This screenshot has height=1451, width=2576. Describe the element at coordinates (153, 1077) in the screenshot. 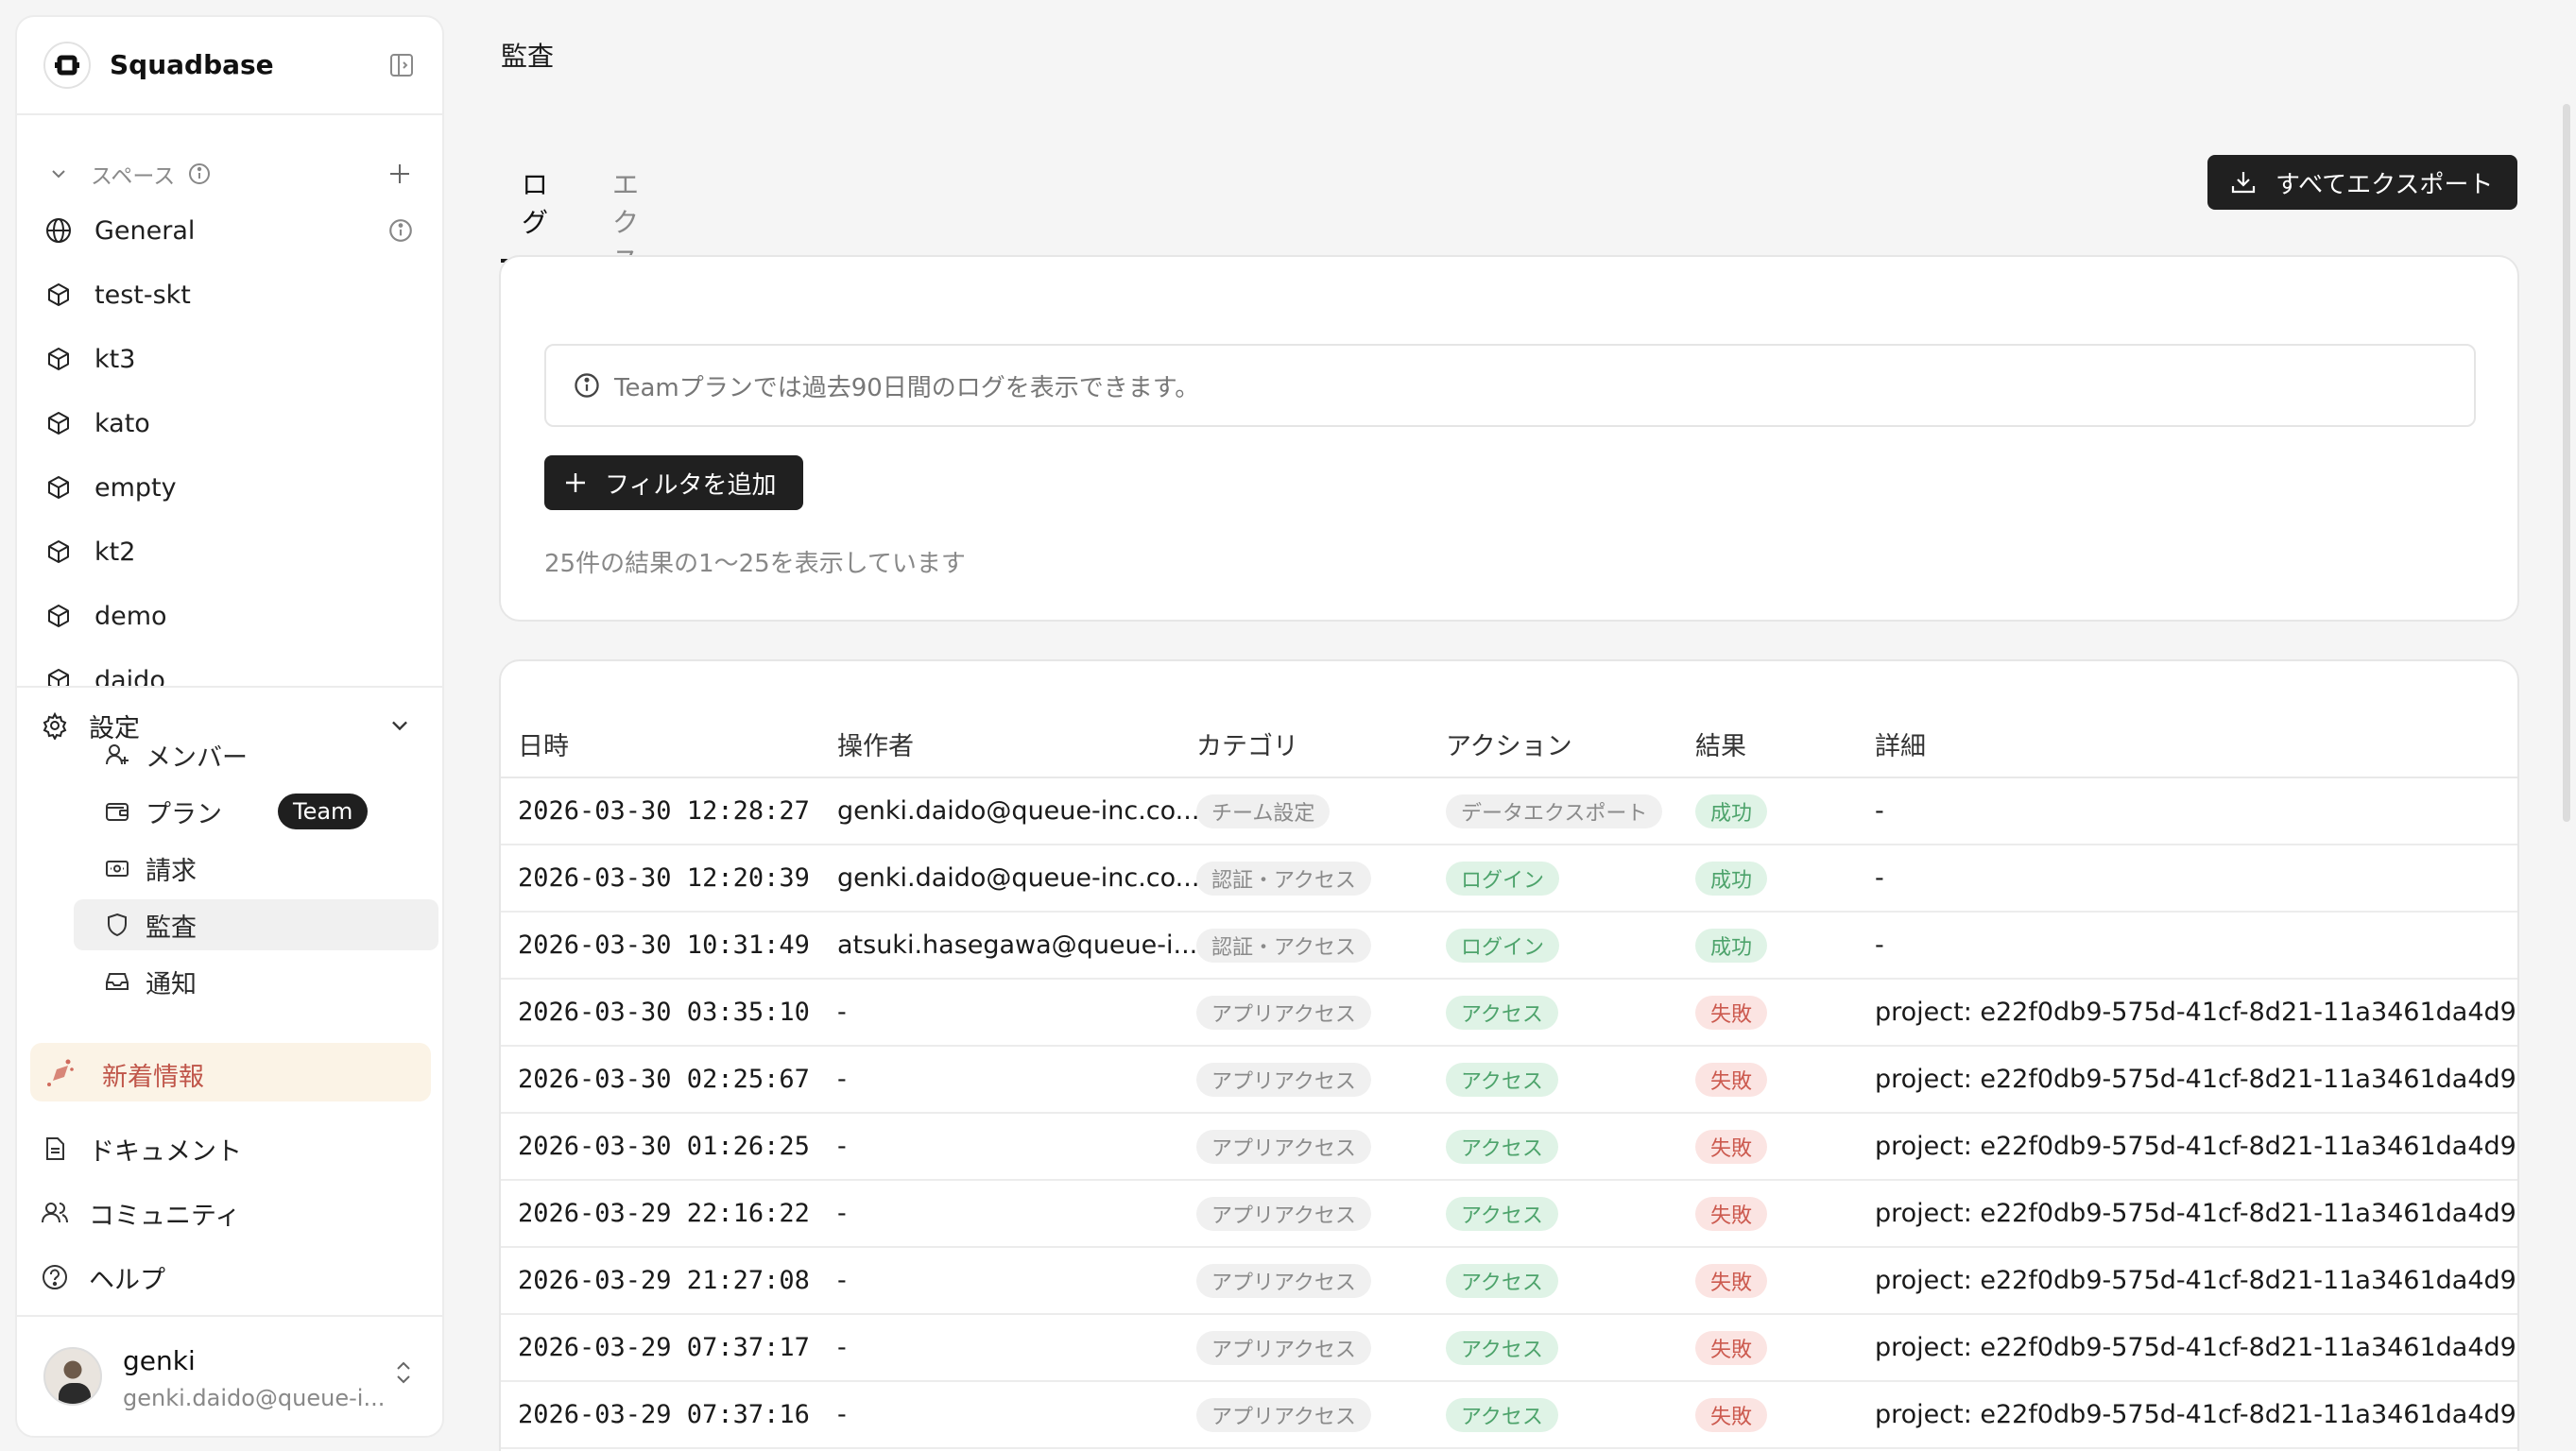

I see `whats-new-label: 新着情報` at that location.